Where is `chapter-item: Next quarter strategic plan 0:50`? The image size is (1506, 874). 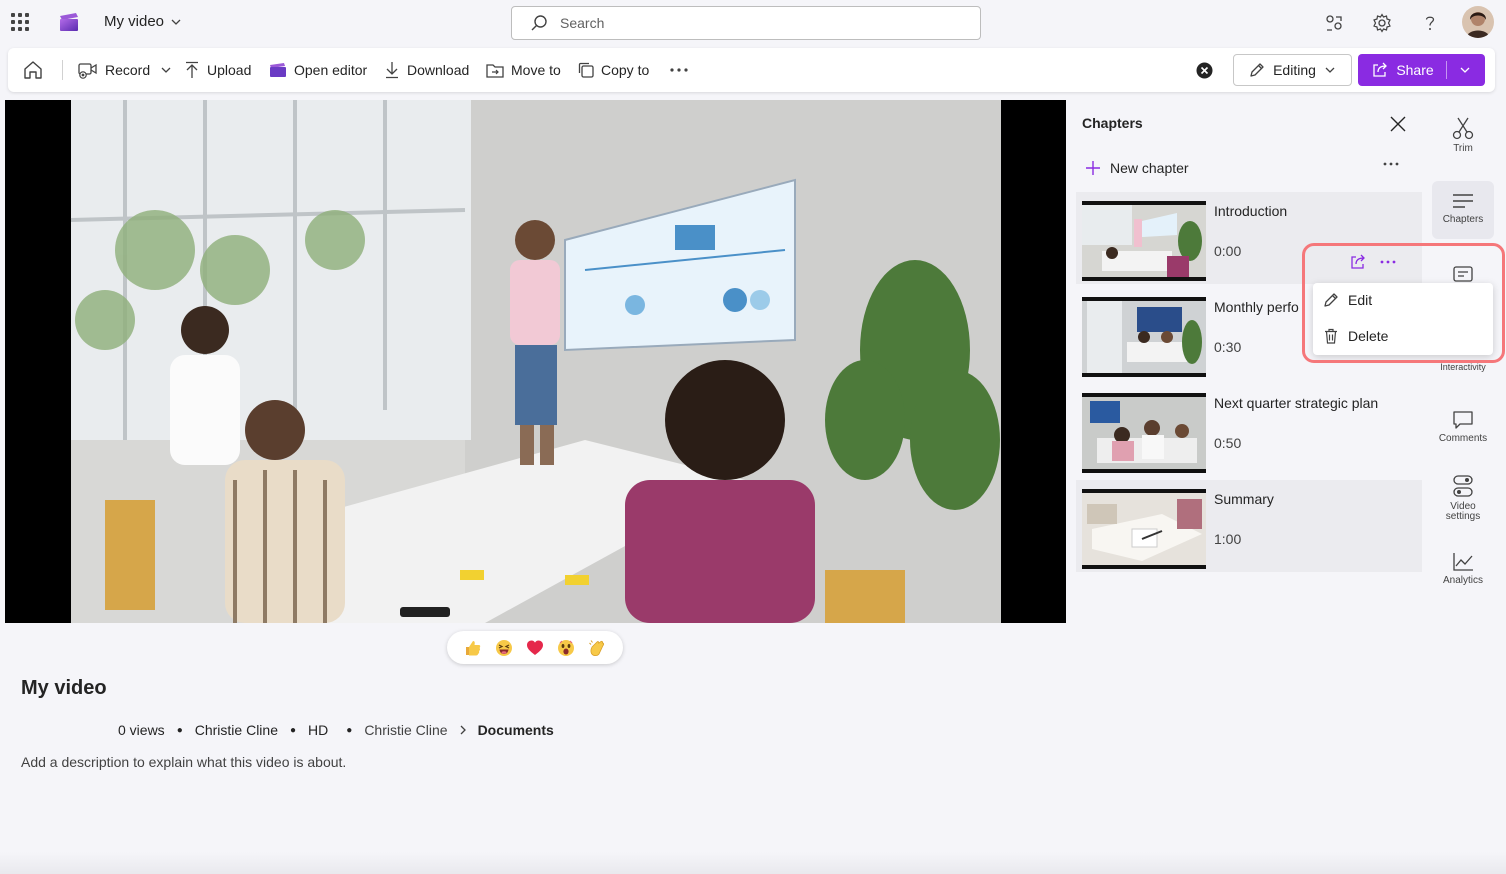
chapter-item: Next quarter strategic plan 0:50 is located at coordinates (1249, 430).